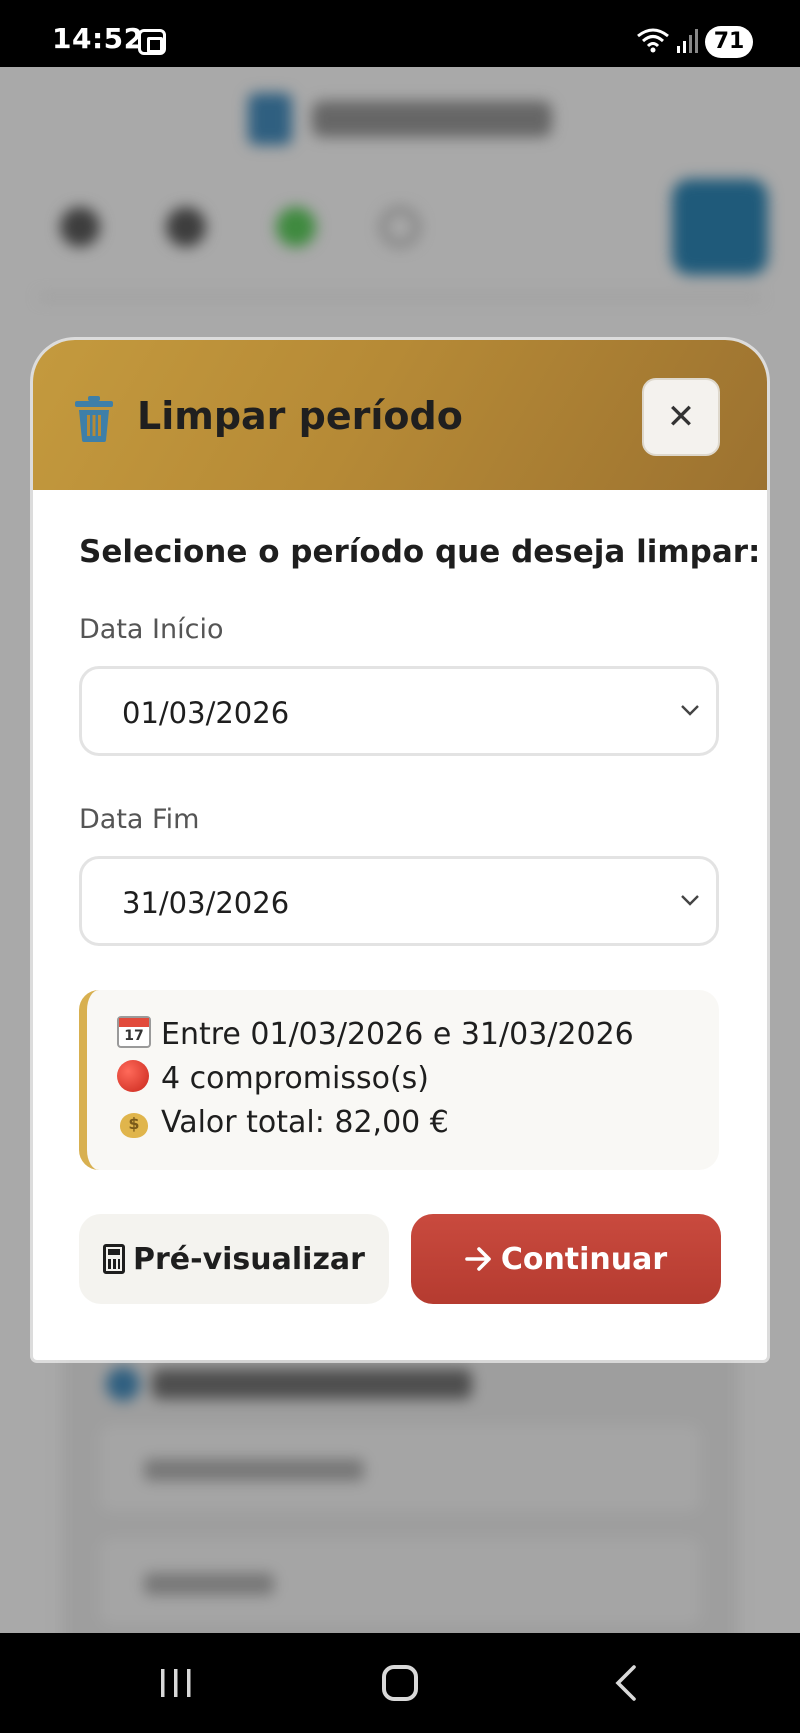  What do you see at coordinates (133, 1076) in the screenshot?
I see `red-circle-icon` at bounding box center [133, 1076].